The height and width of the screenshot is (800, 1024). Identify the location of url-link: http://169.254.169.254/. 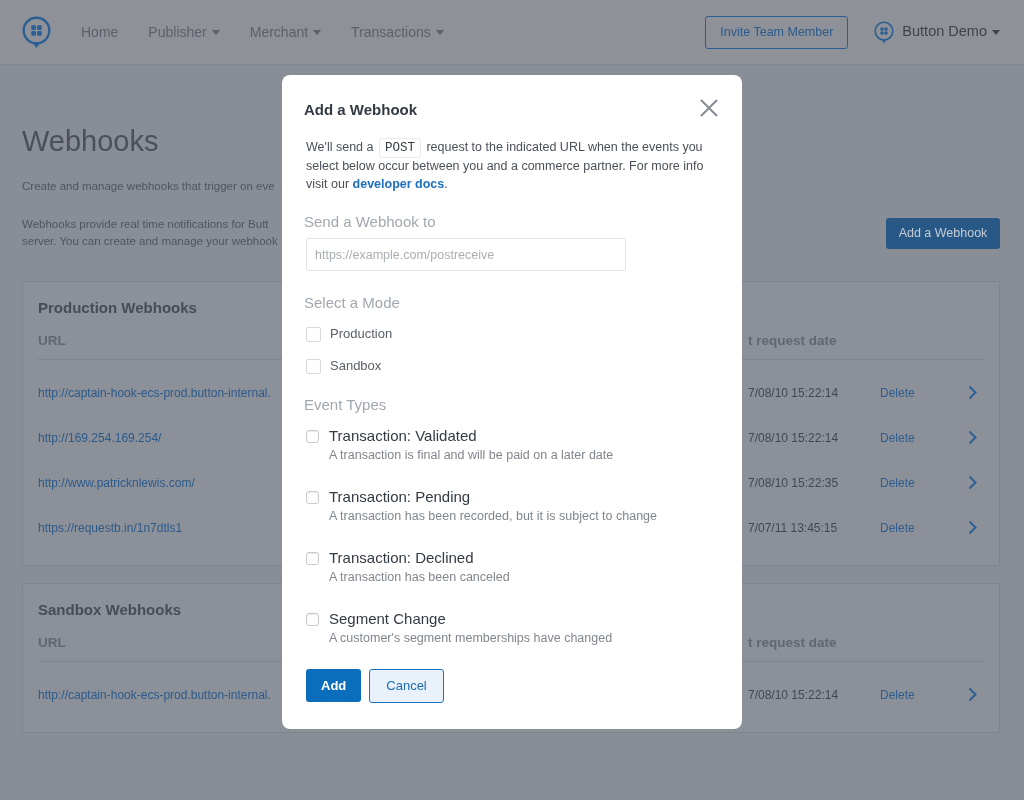
(100, 437).